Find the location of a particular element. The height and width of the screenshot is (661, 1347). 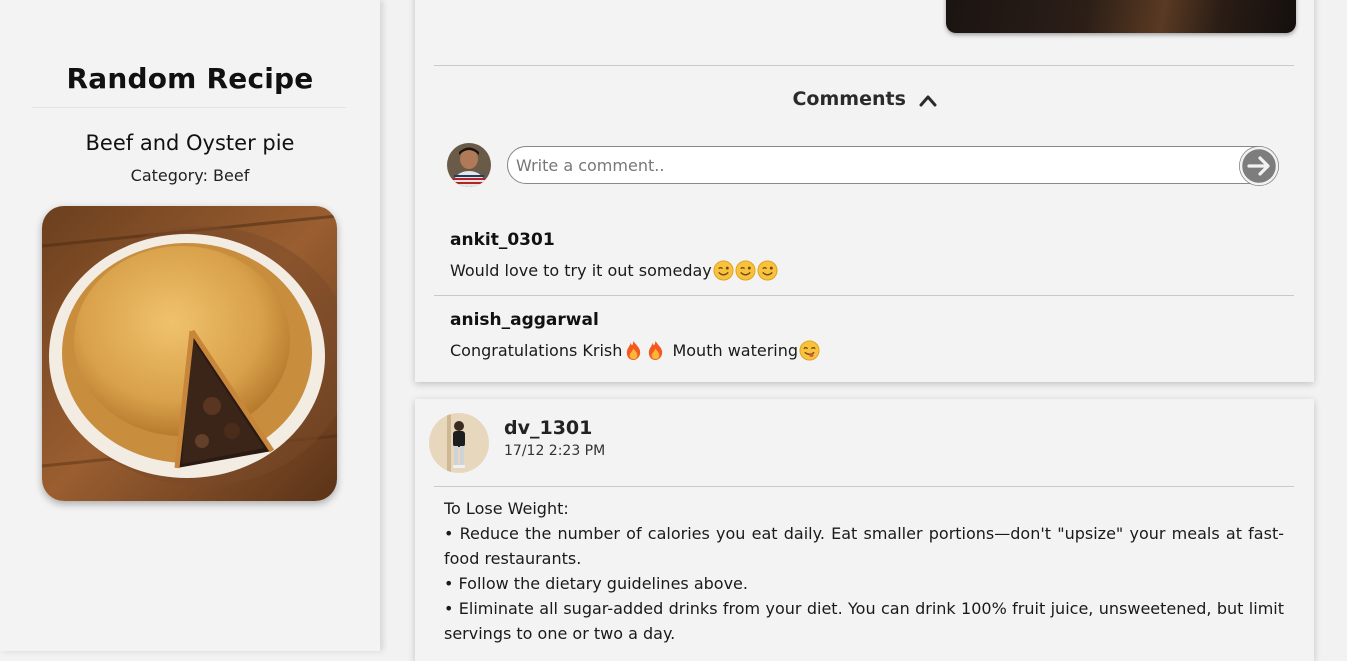

chevron-up-icon is located at coordinates (928, 101).